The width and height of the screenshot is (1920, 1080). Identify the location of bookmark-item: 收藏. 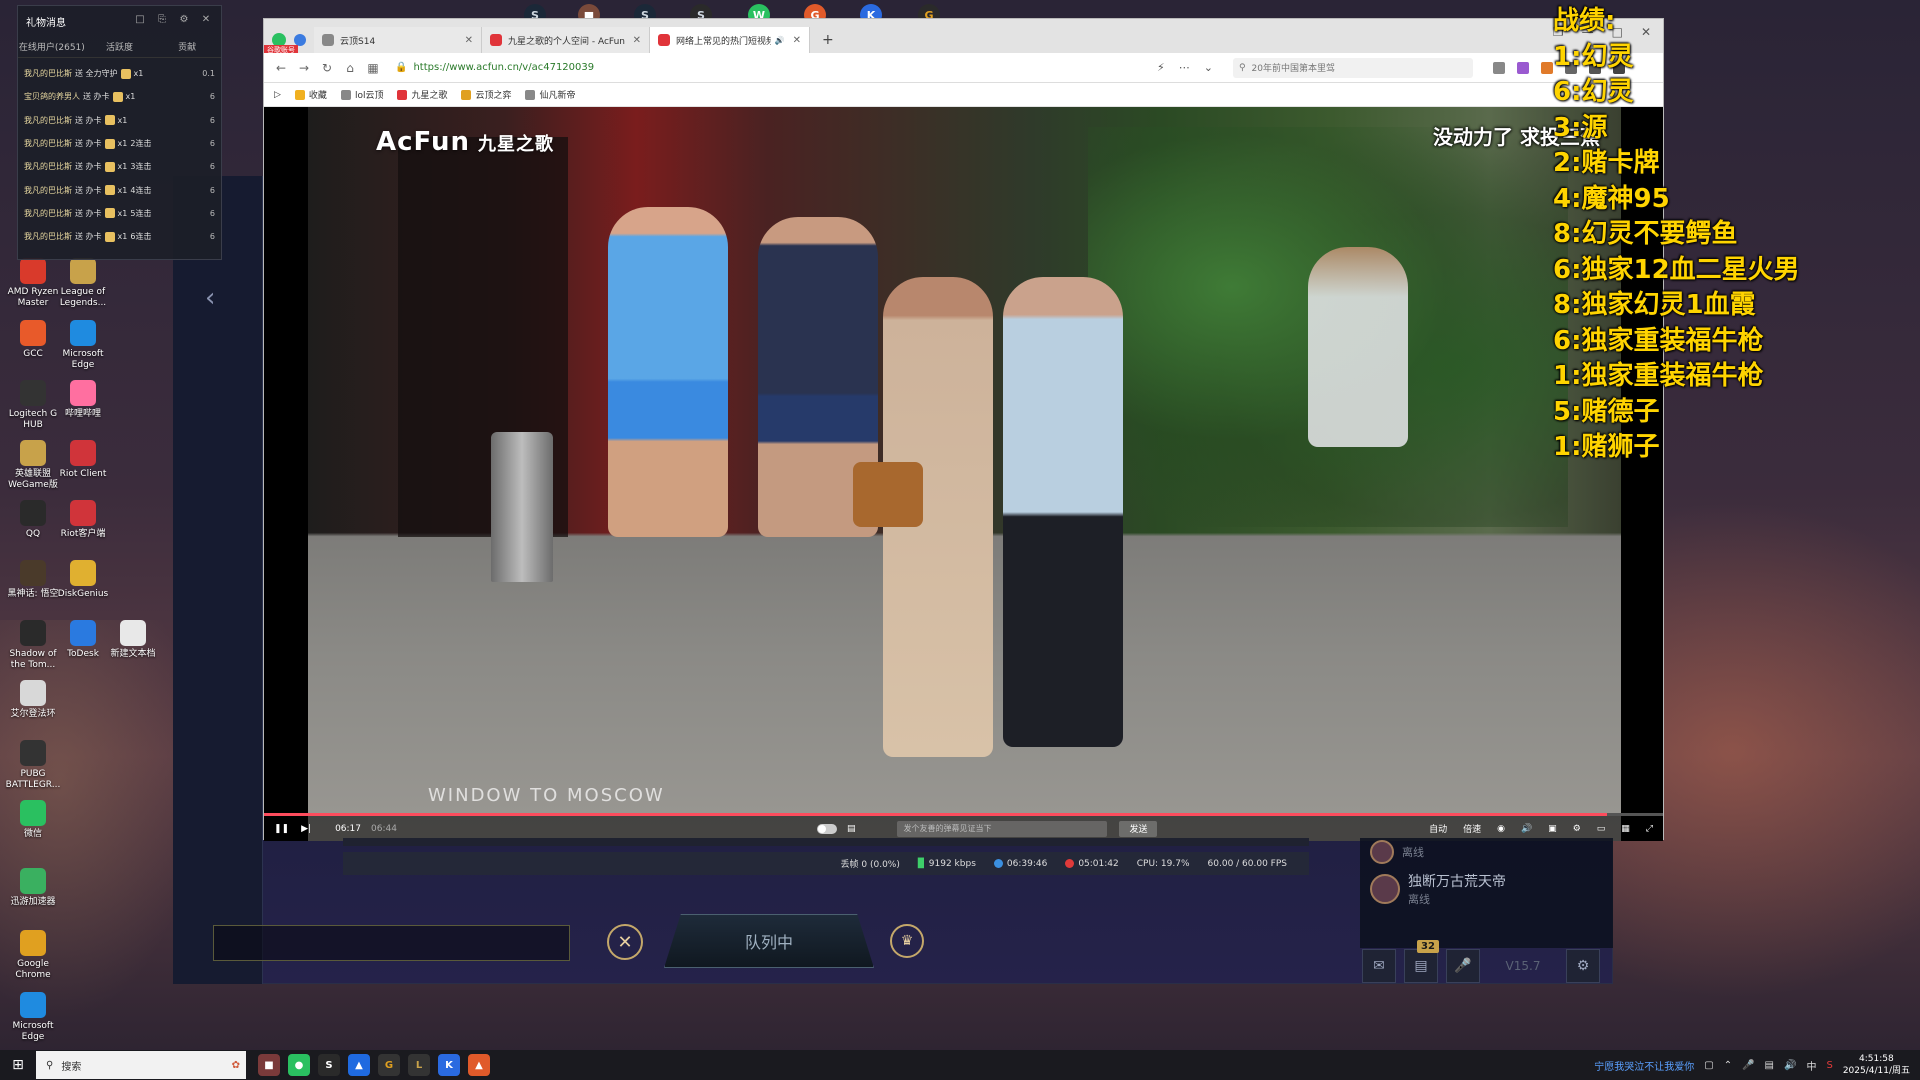
(310, 94).